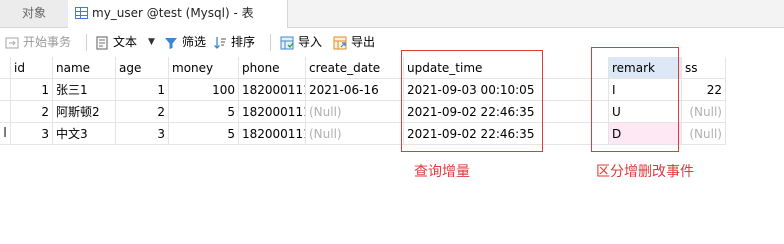 The height and width of the screenshot is (244, 784). What do you see at coordinates (12, 43) in the screenshot?
I see `transaction-icon` at bounding box center [12, 43].